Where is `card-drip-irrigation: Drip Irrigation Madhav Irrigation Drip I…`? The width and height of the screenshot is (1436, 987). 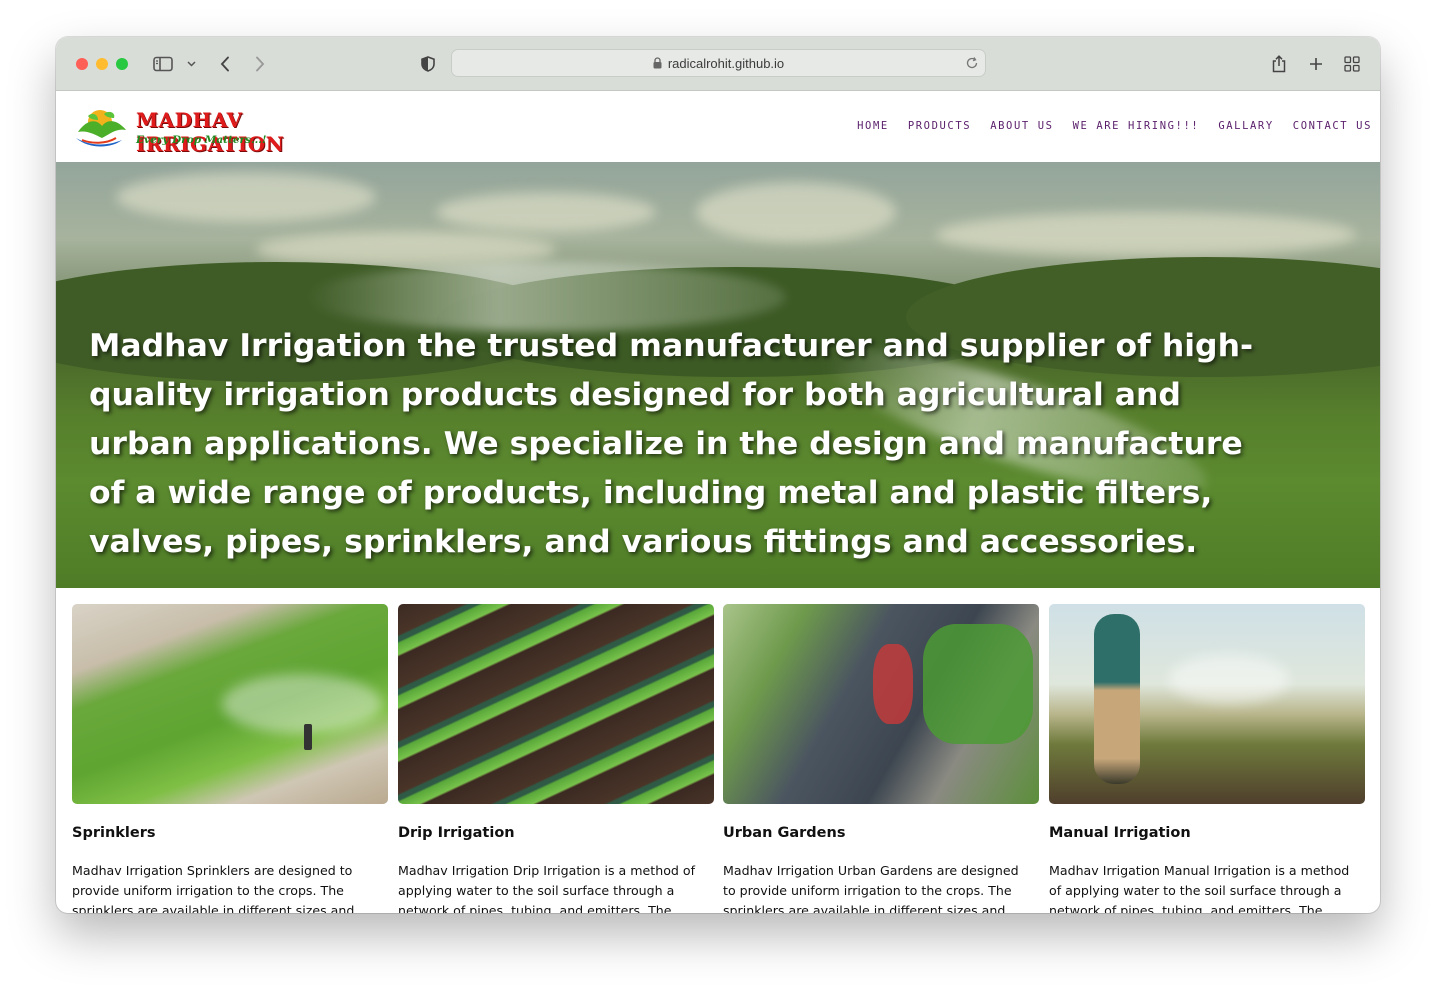
card-drip-irrigation: Drip Irrigation Madhav Irrigation Drip I… is located at coordinates (556, 758).